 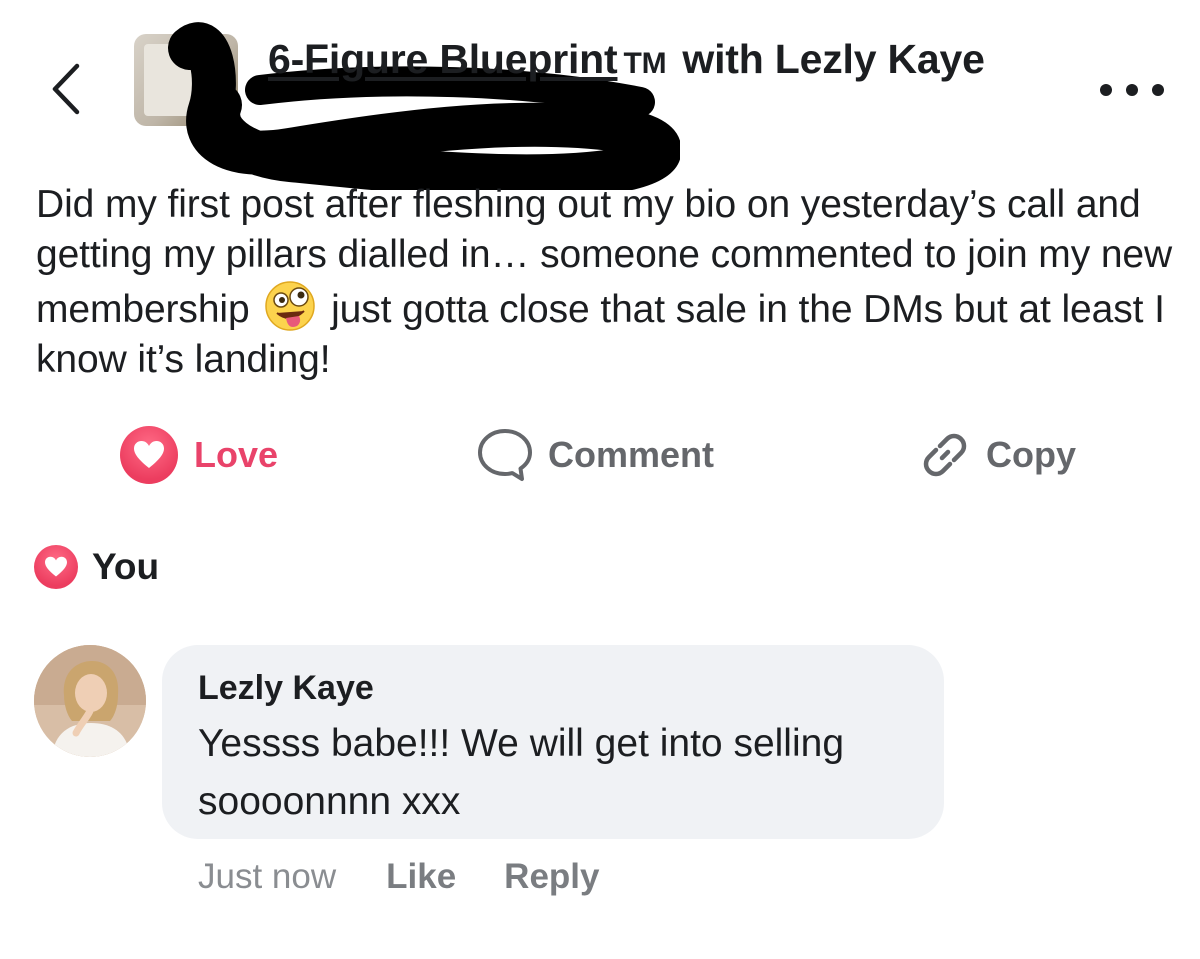 What do you see at coordinates (443, 59) in the screenshot?
I see `group-name-link: 6-Figure Blueprint` at bounding box center [443, 59].